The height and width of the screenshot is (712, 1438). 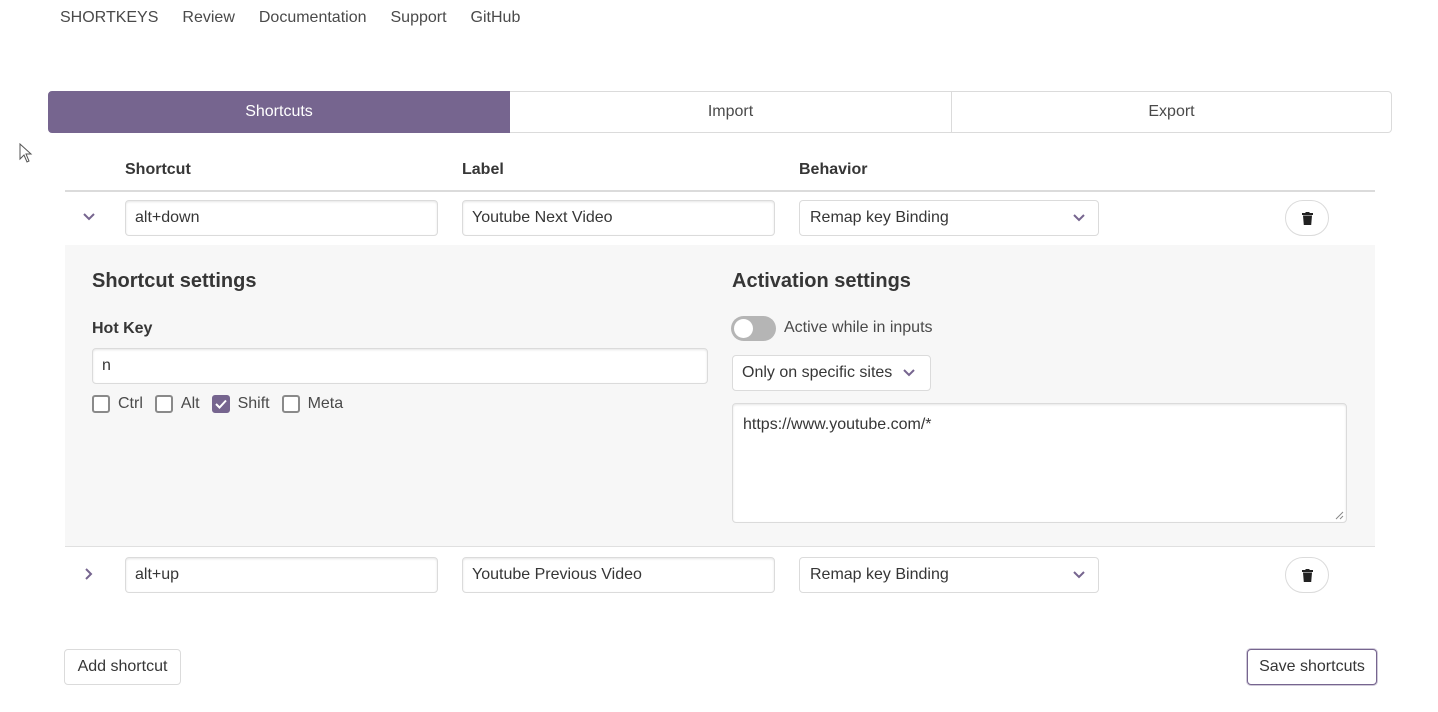 I want to click on main-tabs: Shortcuts Import Export, so click(x=720, y=112).